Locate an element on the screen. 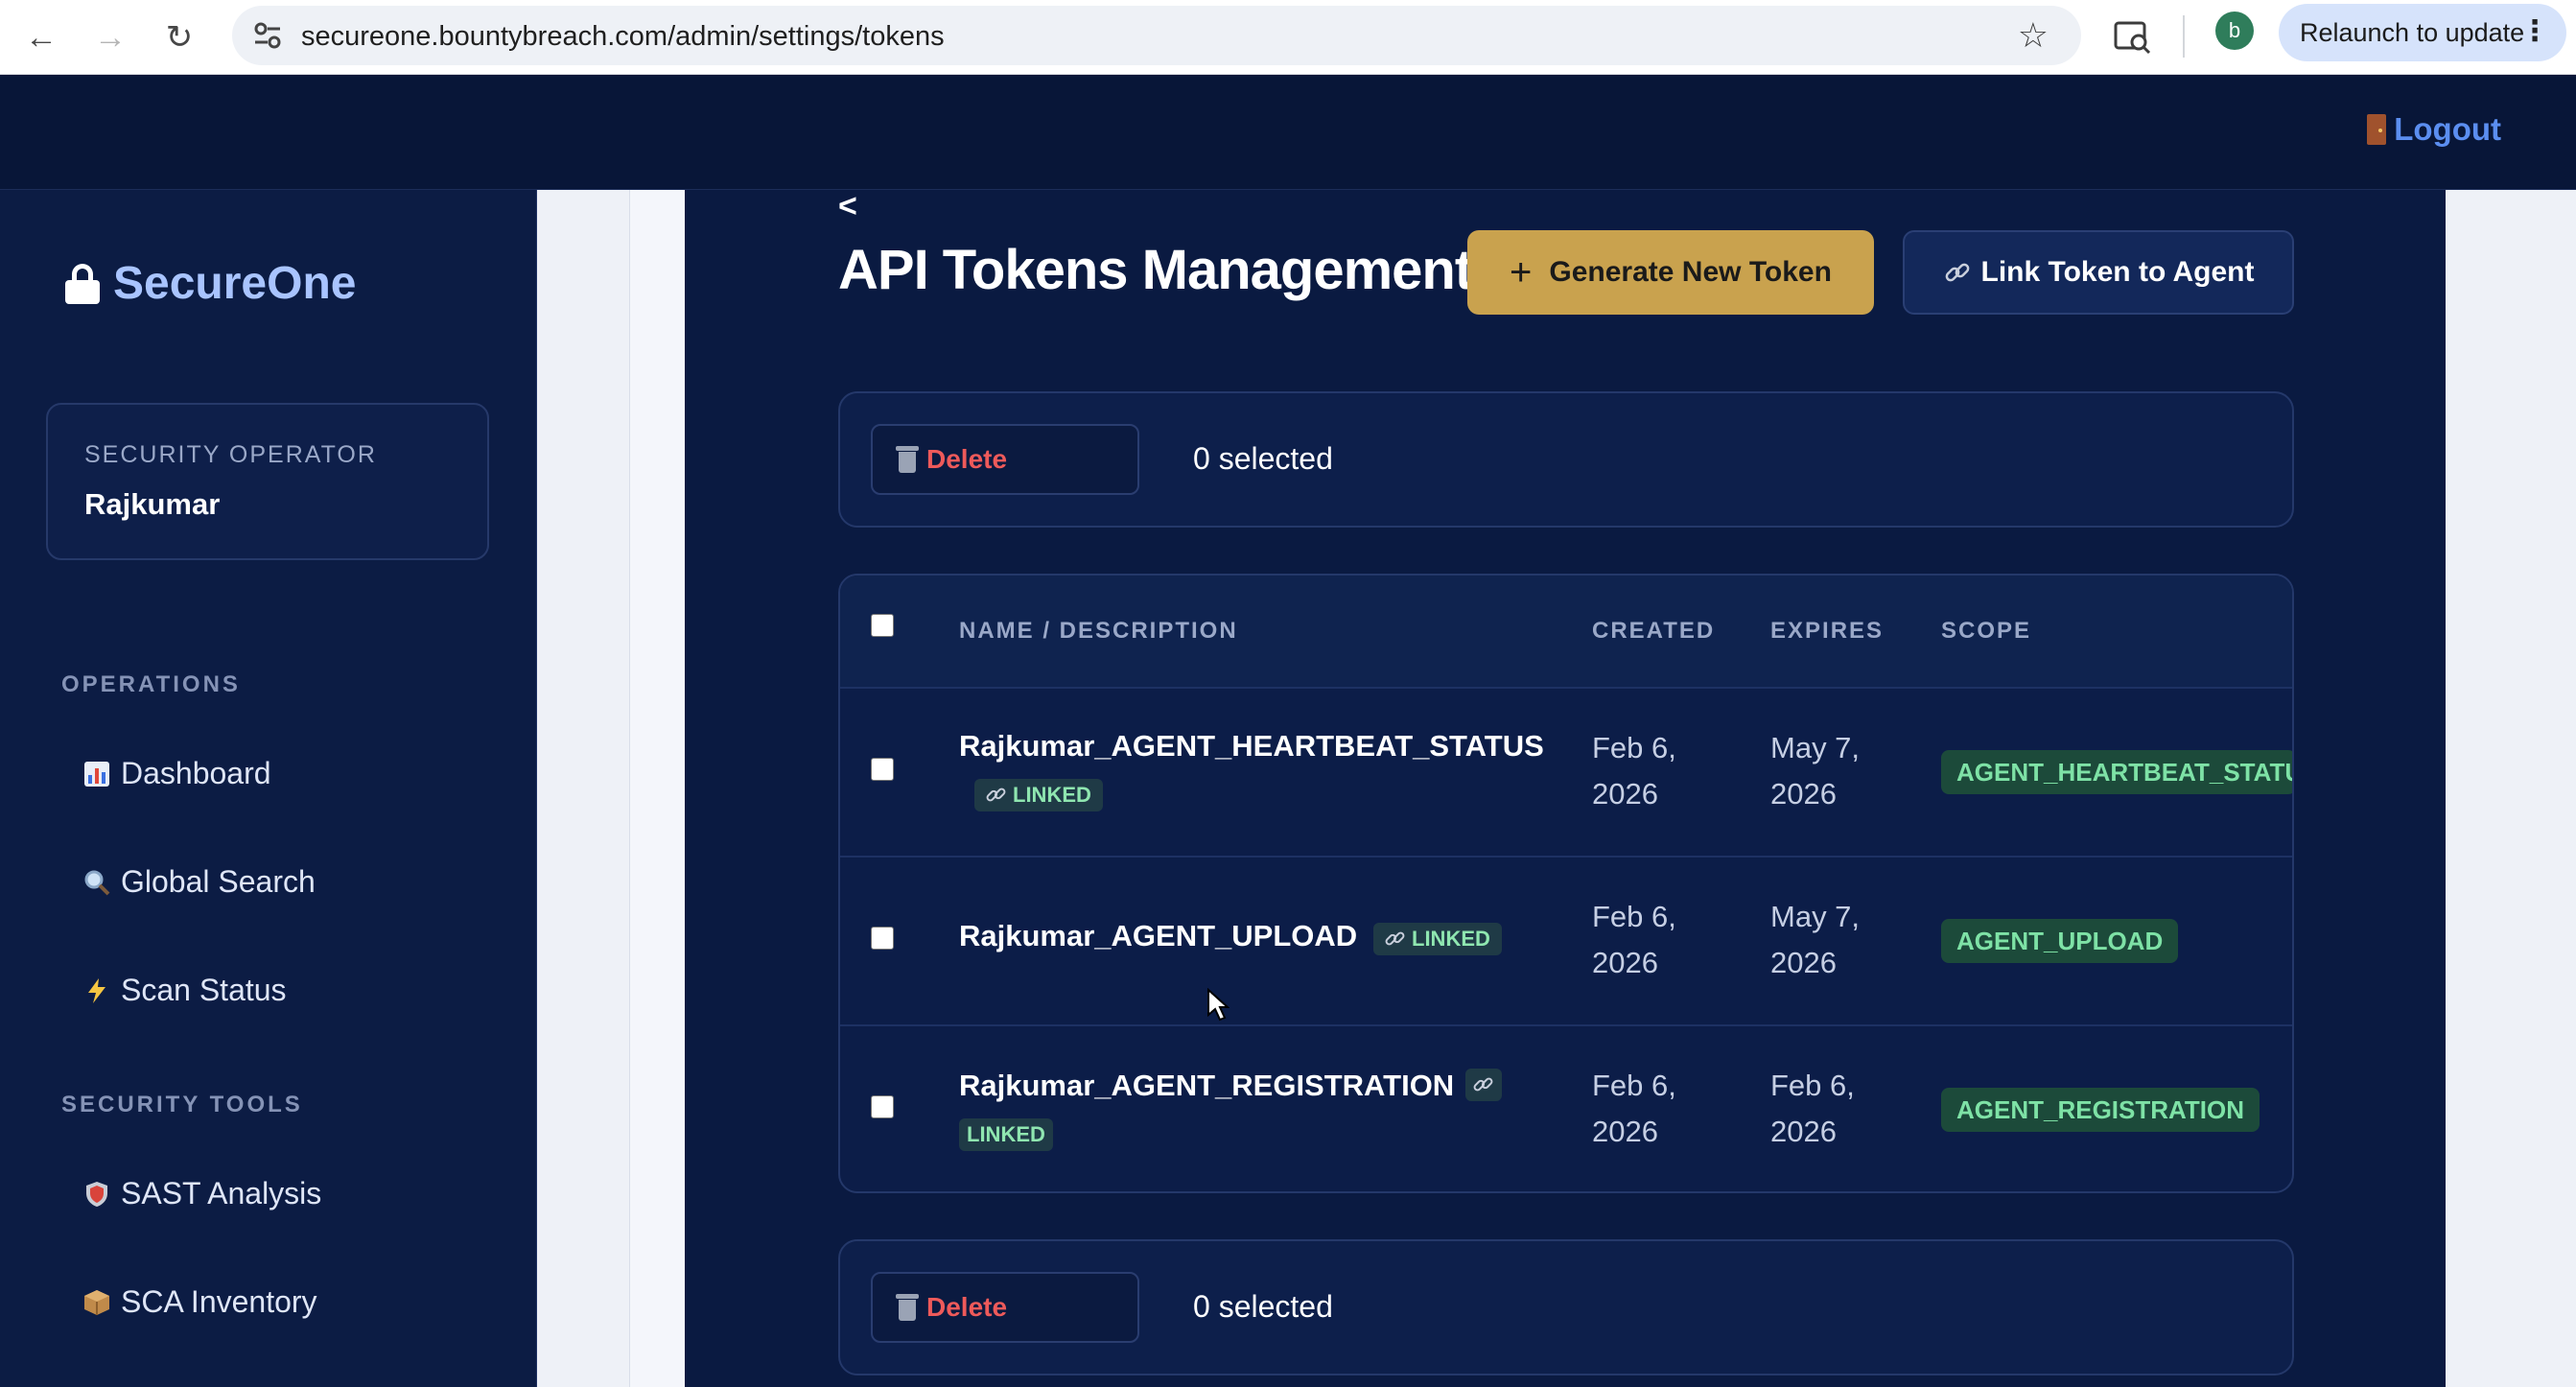  sidebar-item-label: SAST Analysis is located at coordinates (221, 1193).